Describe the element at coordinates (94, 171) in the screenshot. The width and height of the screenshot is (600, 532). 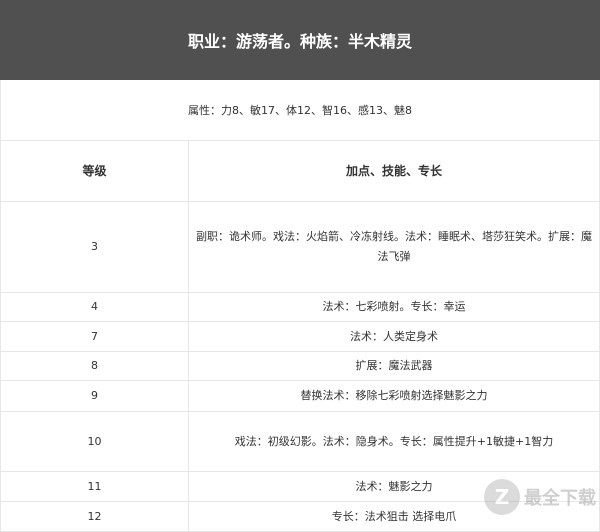
I see `header-level: 等级` at that location.